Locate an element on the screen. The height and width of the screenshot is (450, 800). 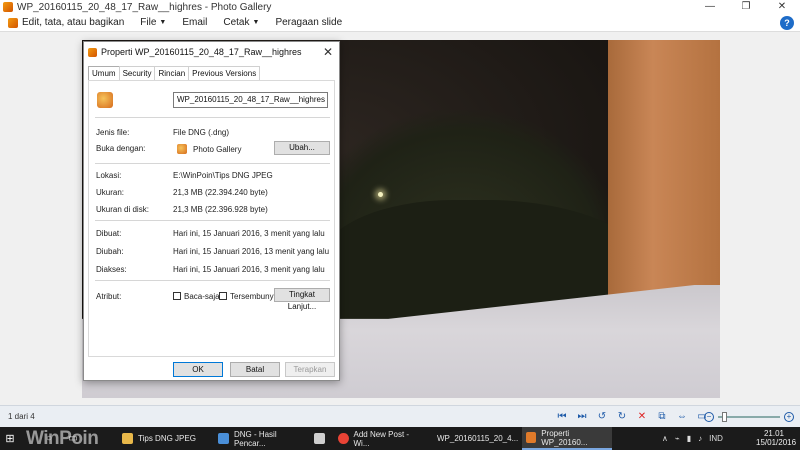
clock: 21.01 15/01/2016 is located at coordinates (776, 438).